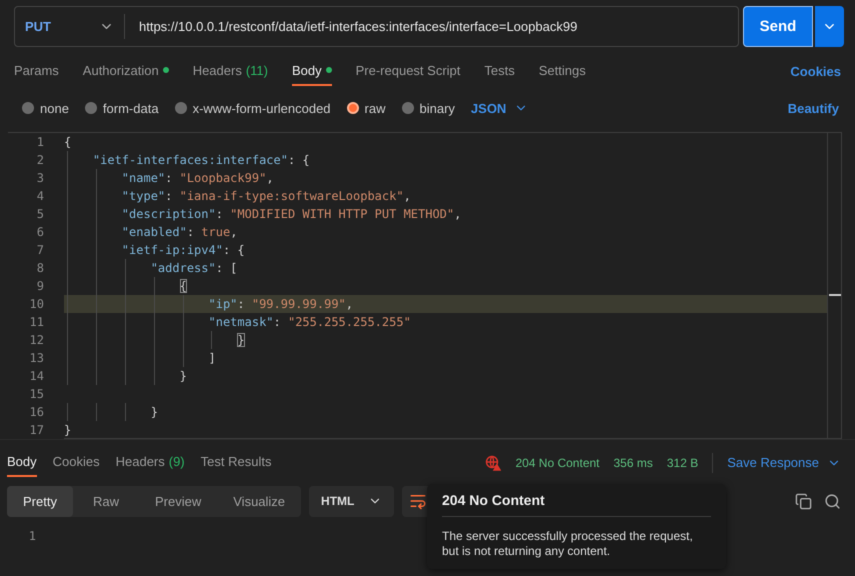  What do you see at coordinates (70, 26) in the screenshot?
I see `method-dropdown: PUT` at bounding box center [70, 26].